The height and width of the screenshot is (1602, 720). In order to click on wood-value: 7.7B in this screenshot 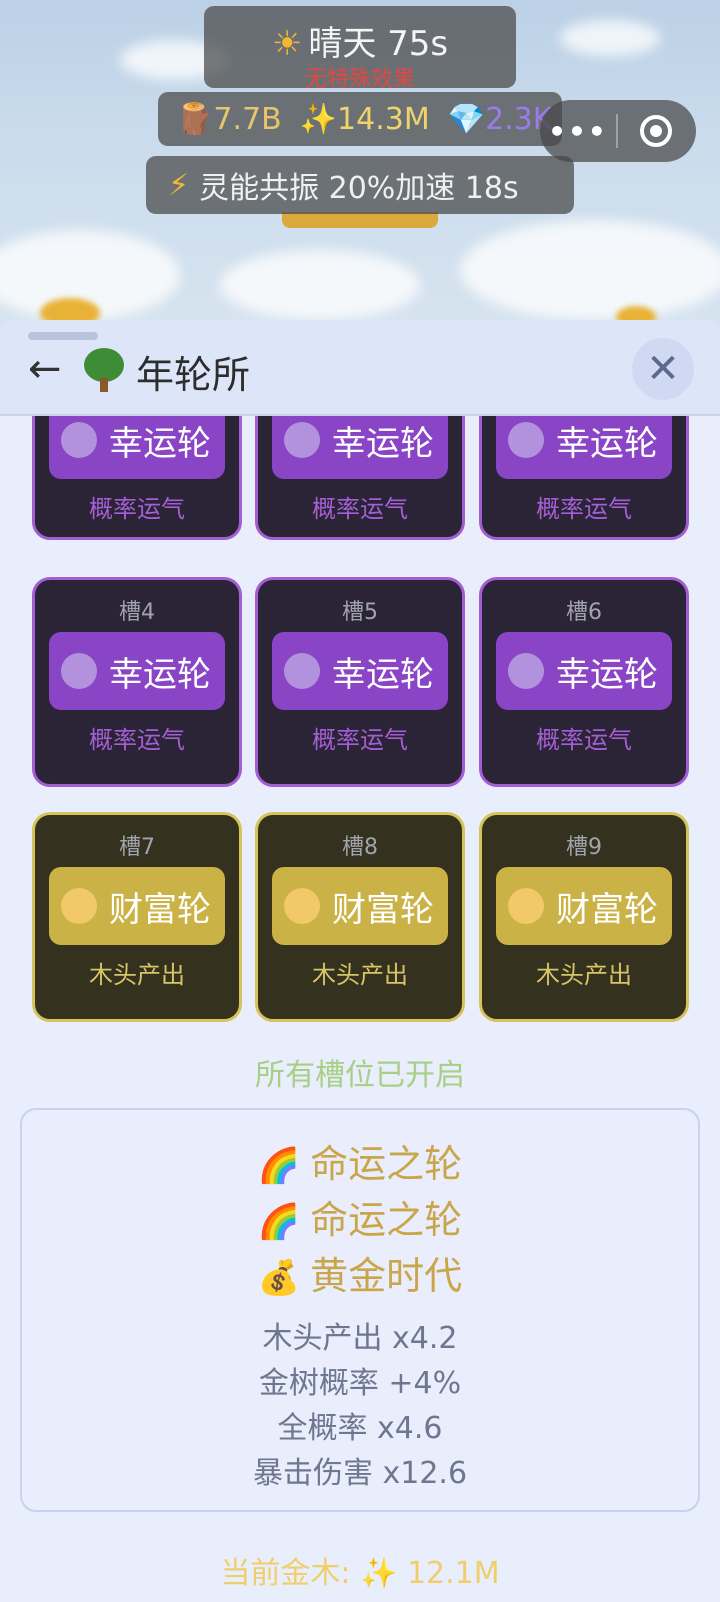, I will do `click(247, 119)`.